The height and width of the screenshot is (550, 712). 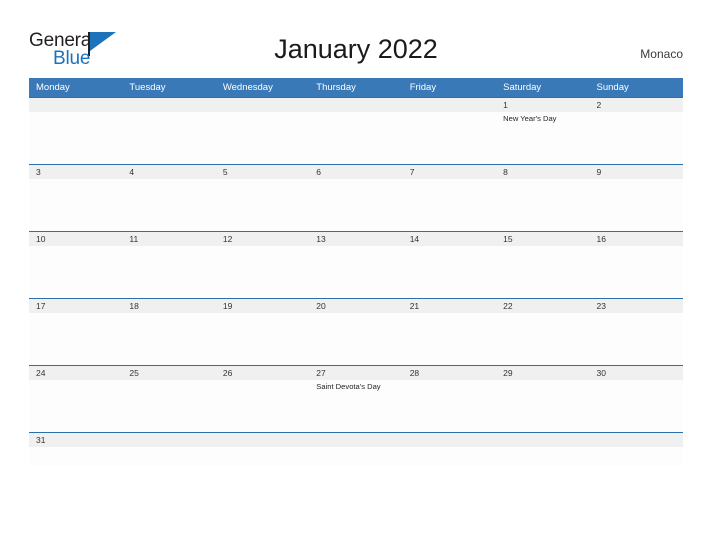 What do you see at coordinates (75, 373) in the screenshot?
I see `day-number: 24` at bounding box center [75, 373].